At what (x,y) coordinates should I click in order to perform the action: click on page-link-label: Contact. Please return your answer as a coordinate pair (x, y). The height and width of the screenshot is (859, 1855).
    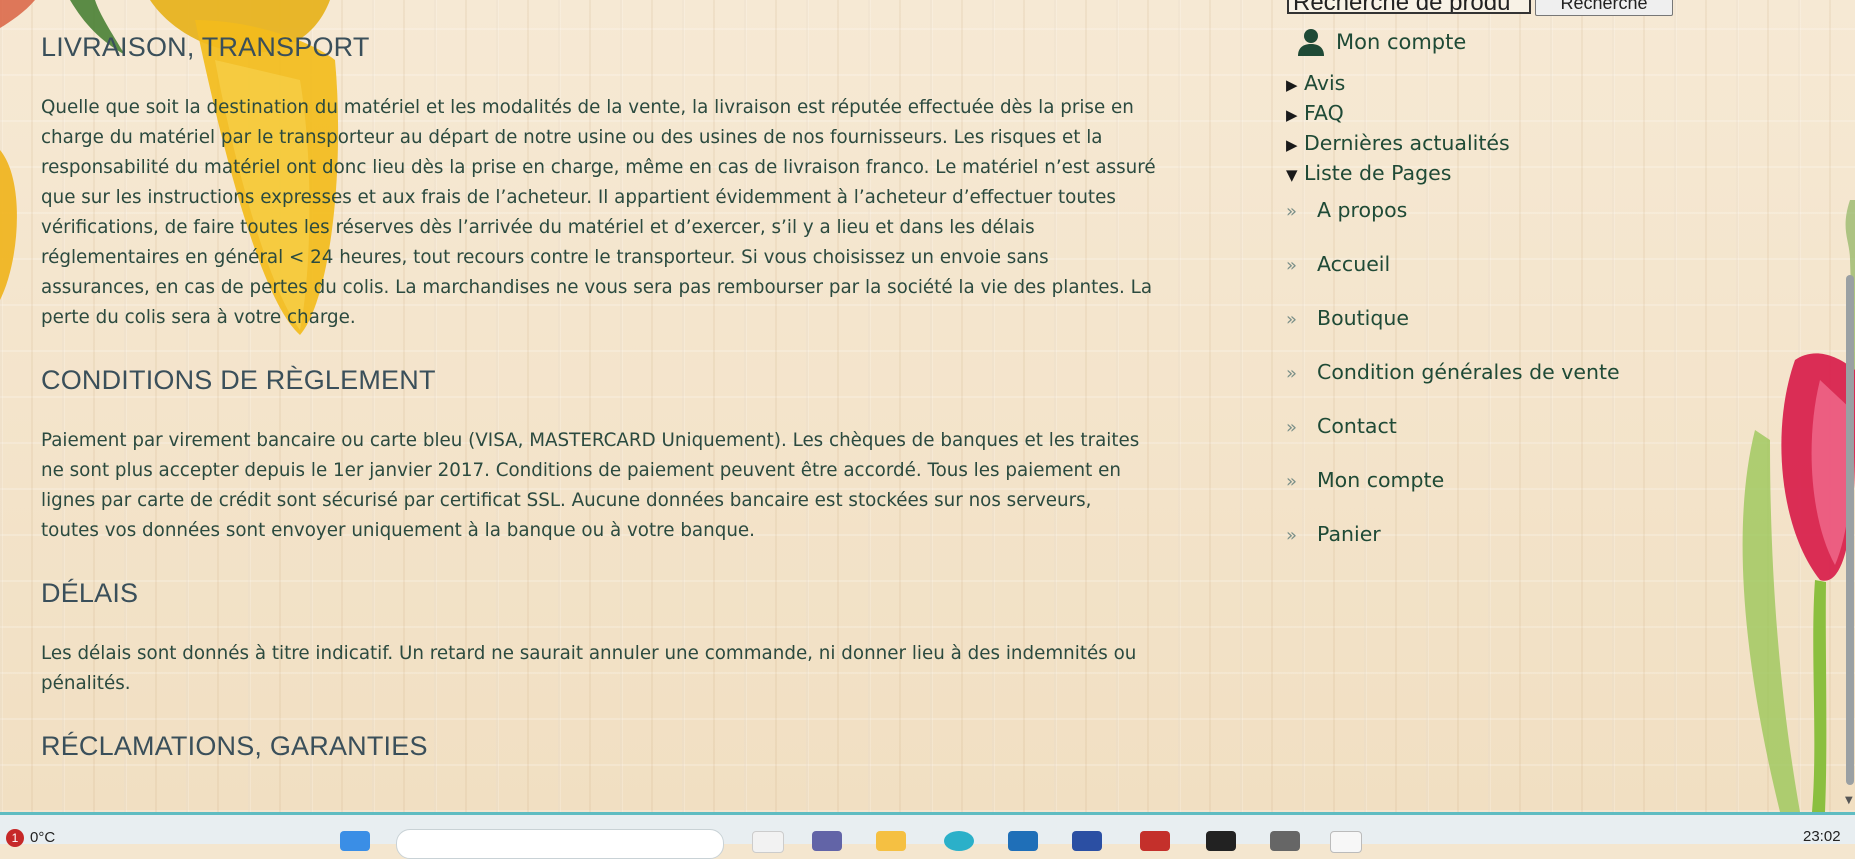
    Looking at the image, I should click on (1357, 426).